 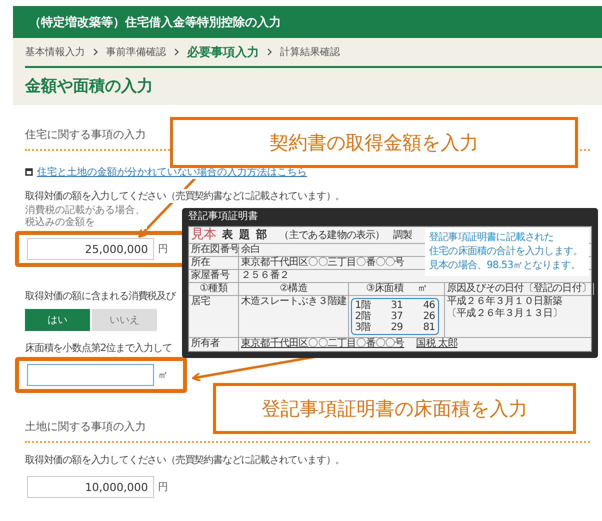 What do you see at coordinates (437, 343) in the screenshot?
I see `owner-name: 国税 太郎` at bounding box center [437, 343].